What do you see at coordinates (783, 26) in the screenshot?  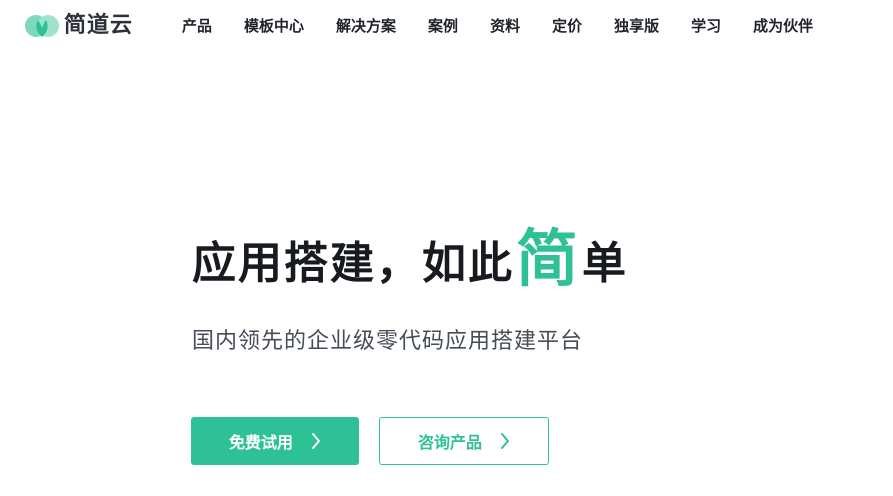 I see `nav-item-partner: 成为伙伴` at bounding box center [783, 26].